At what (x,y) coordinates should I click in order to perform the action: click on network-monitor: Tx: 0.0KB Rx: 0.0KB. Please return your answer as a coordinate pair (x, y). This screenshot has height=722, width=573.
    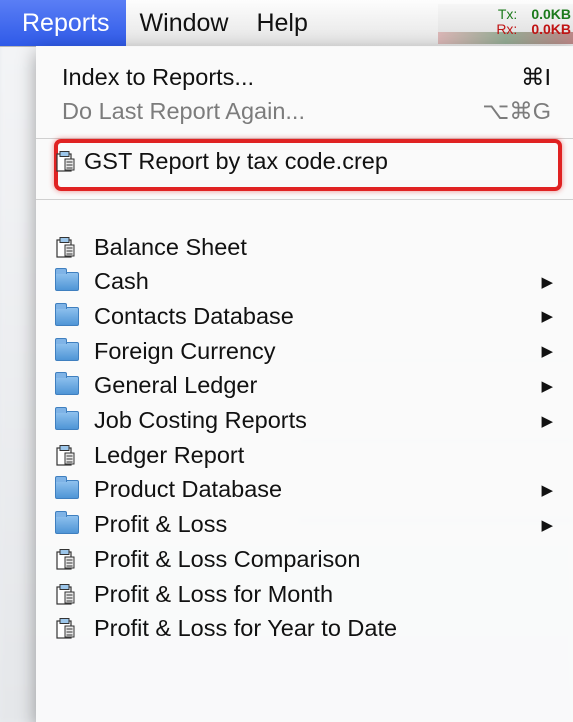
    Looking at the image, I should click on (505, 24).